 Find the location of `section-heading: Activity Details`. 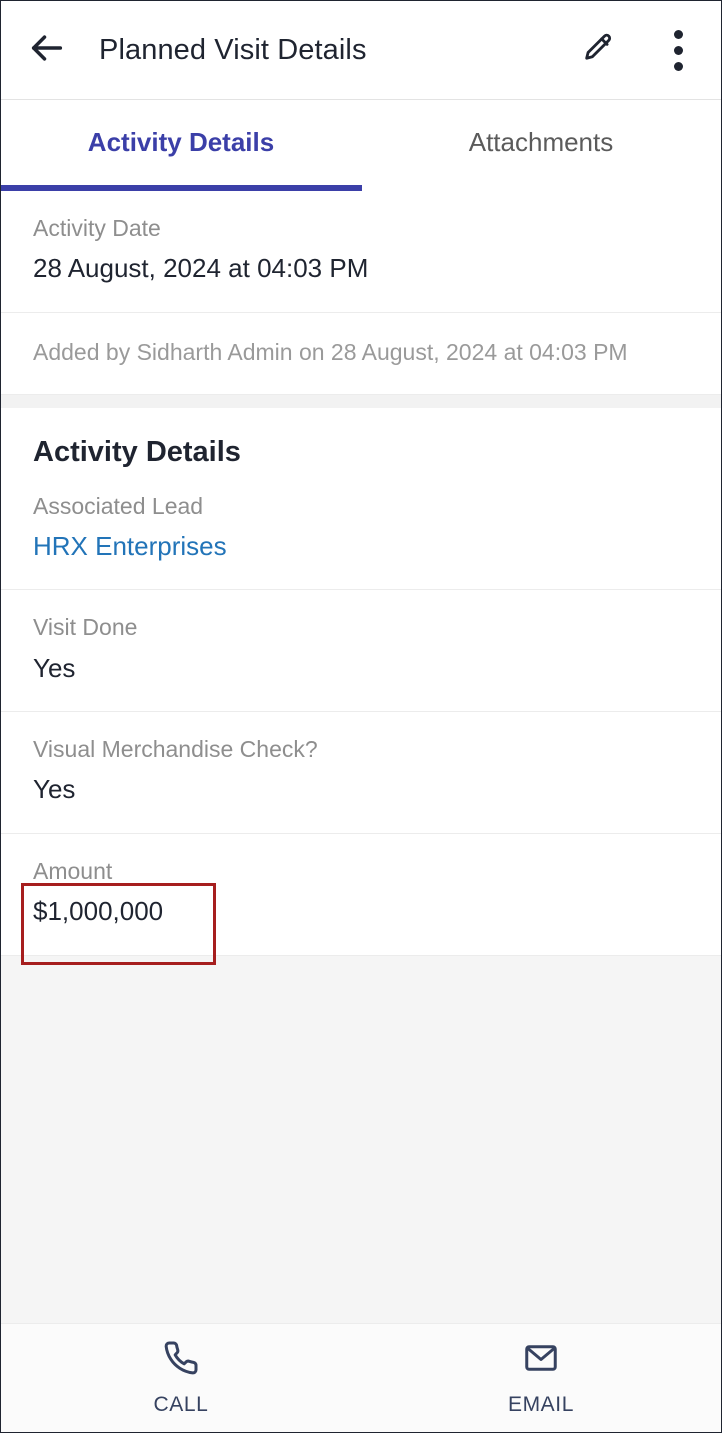

section-heading: Activity Details is located at coordinates (361, 438).